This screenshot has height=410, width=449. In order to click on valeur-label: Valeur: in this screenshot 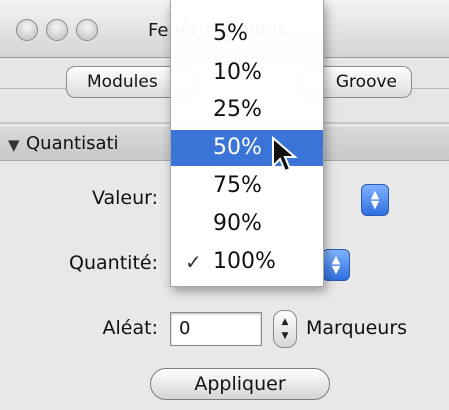, I will do `click(124, 198)`.